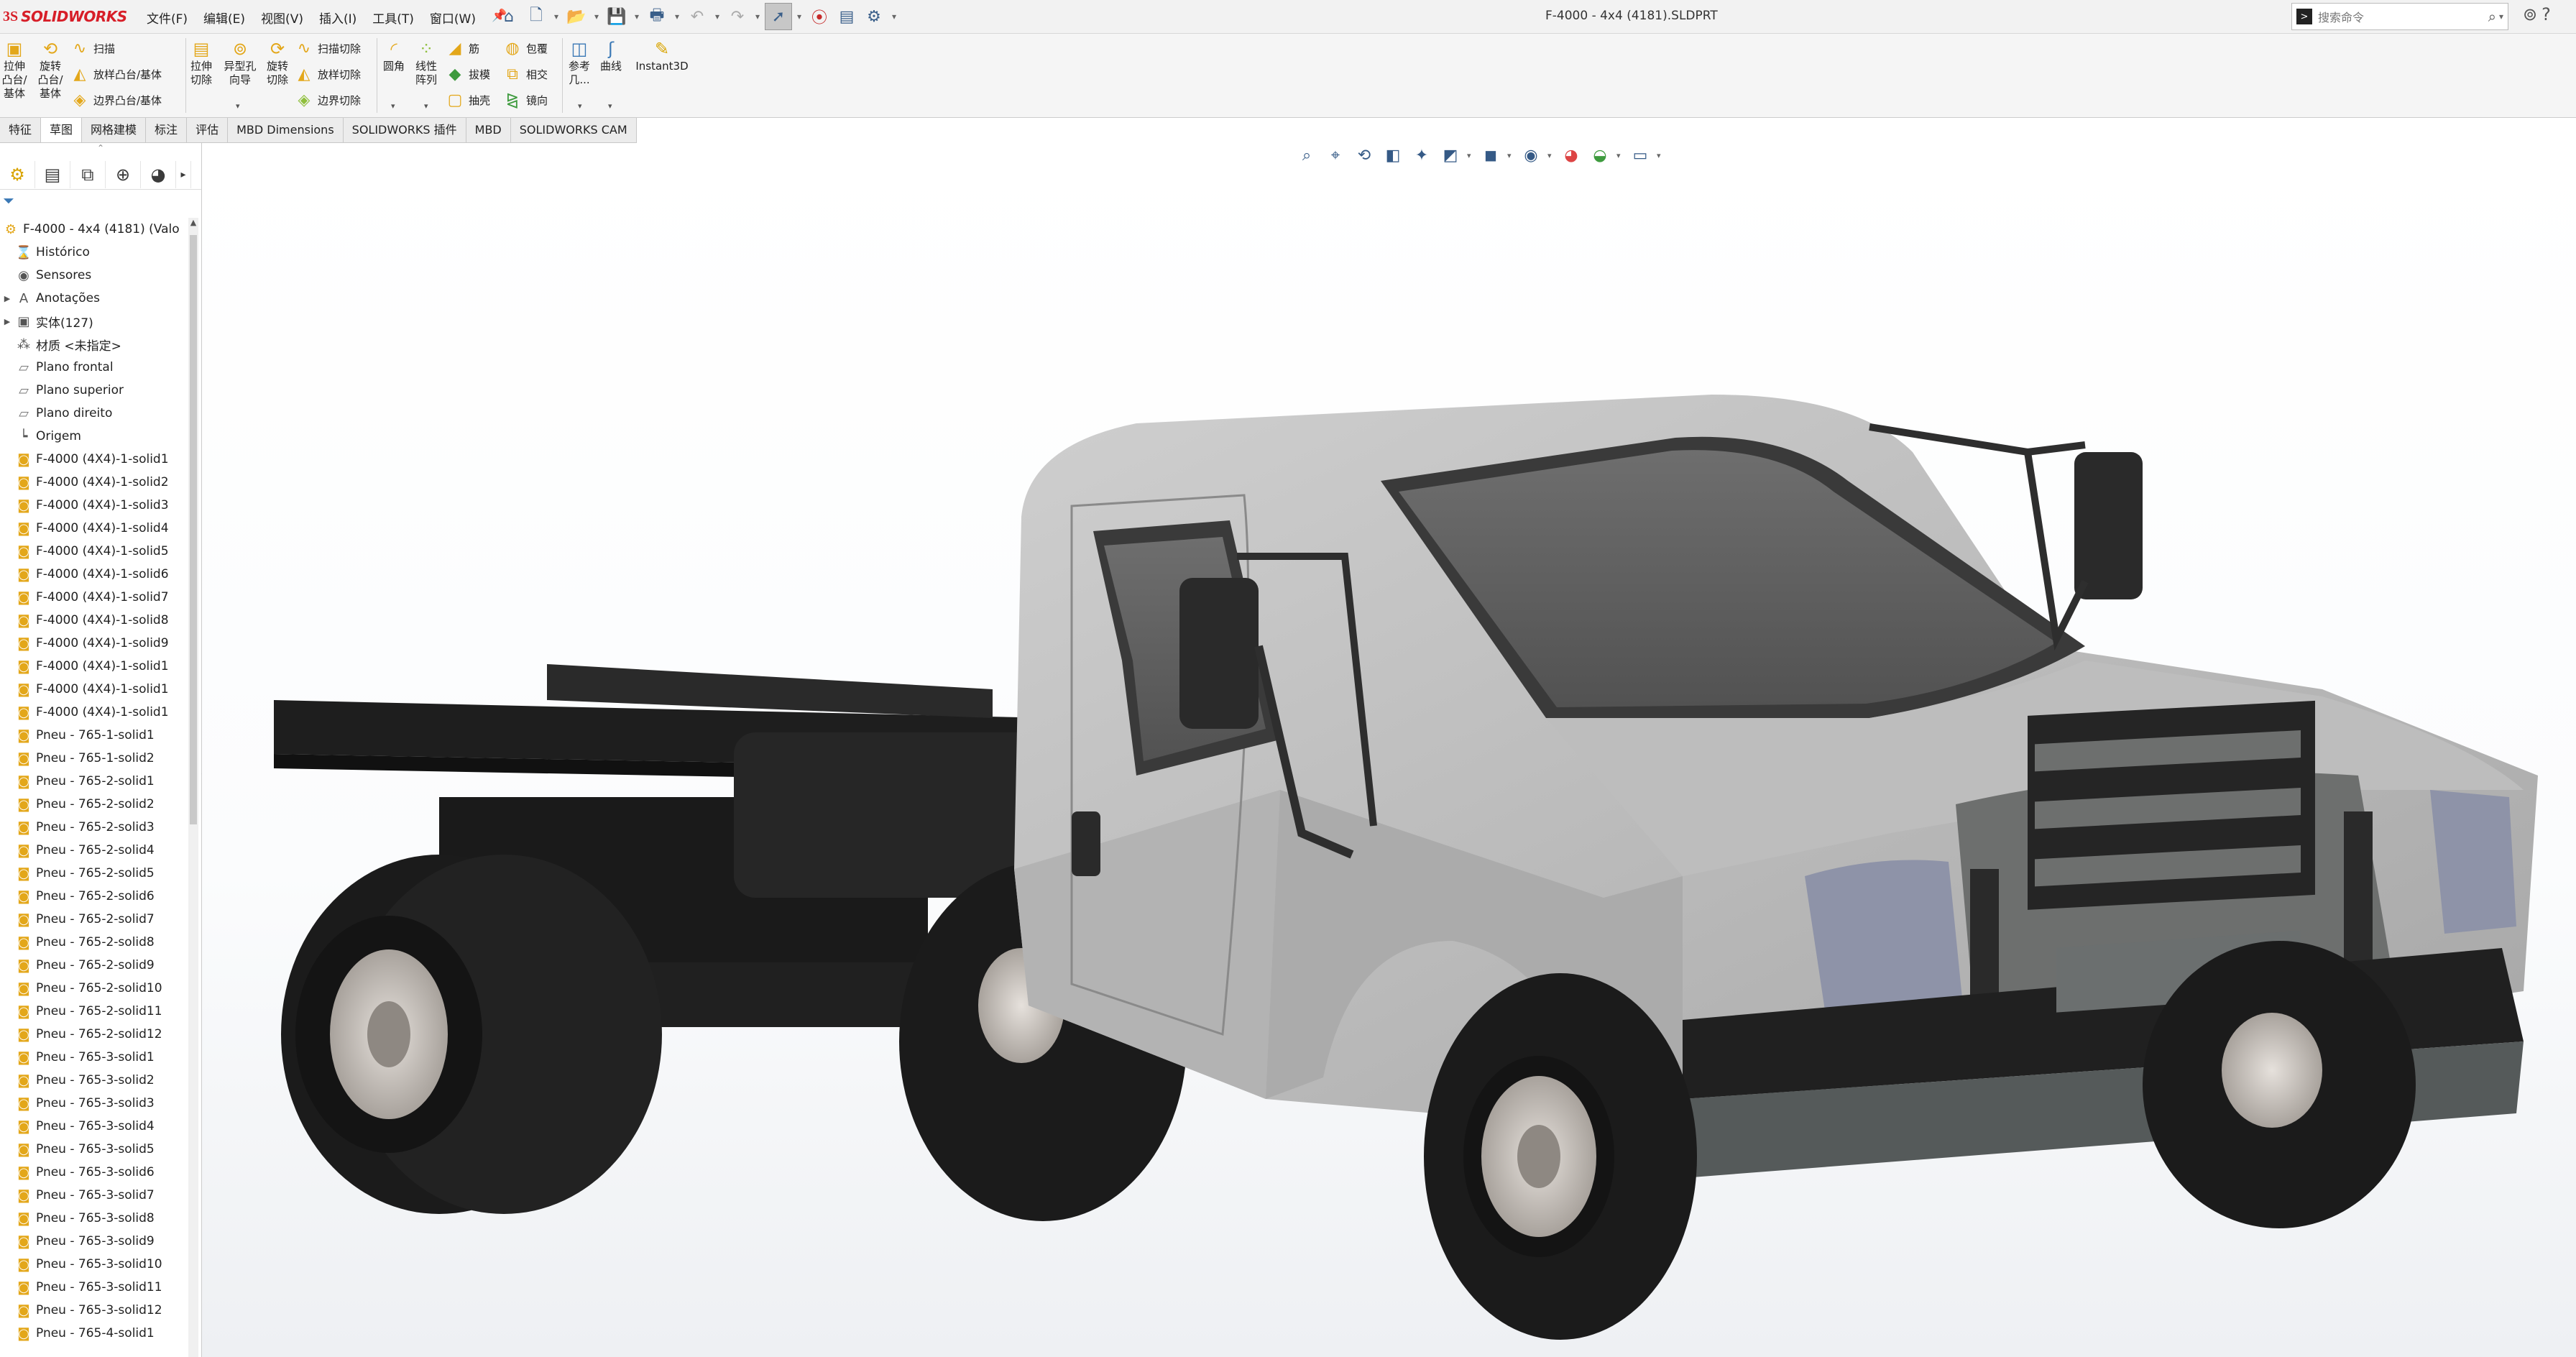 Image resolution: width=2576 pixels, height=1357 pixels. What do you see at coordinates (94, 735) in the screenshot?
I see `tree-item: ◙ Pneu - 765-1-solid1` at bounding box center [94, 735].